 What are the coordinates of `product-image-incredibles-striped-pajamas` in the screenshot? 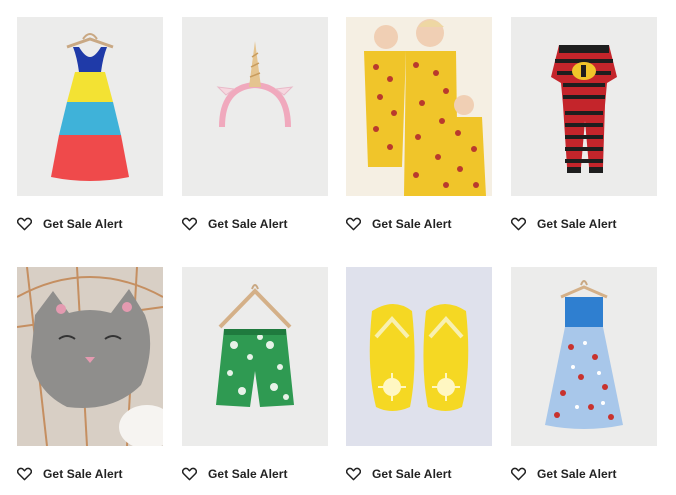 It's located at (584, 106).